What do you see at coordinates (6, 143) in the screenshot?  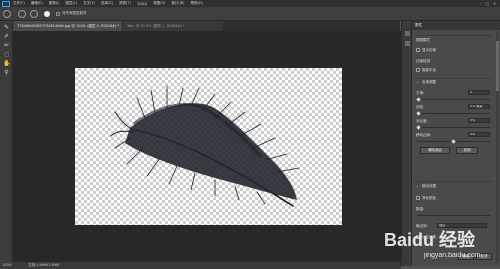 I see `toolbar: ✎ ✐ ✏ ◌ ✋ ⚲` at bounding box center [6, 143].